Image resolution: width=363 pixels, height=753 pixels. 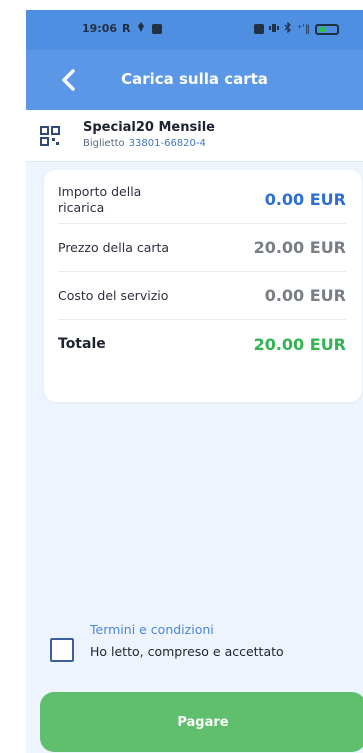 I want to click on battery-icon, so click(x=327, y=29).